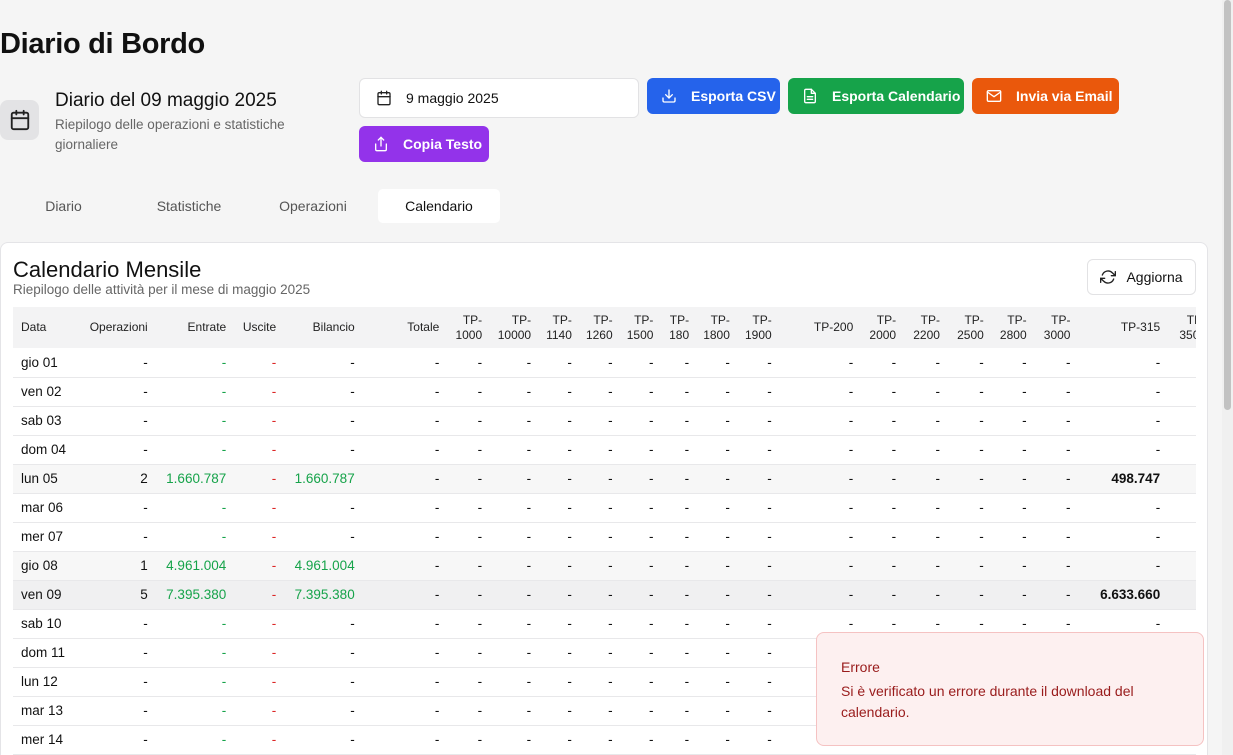 This screenshot has height=755, width=1233. Describe the element at coordinates (321, 479) in the screenshot. I see `cell-bilancio: 1.660.787` at that location.